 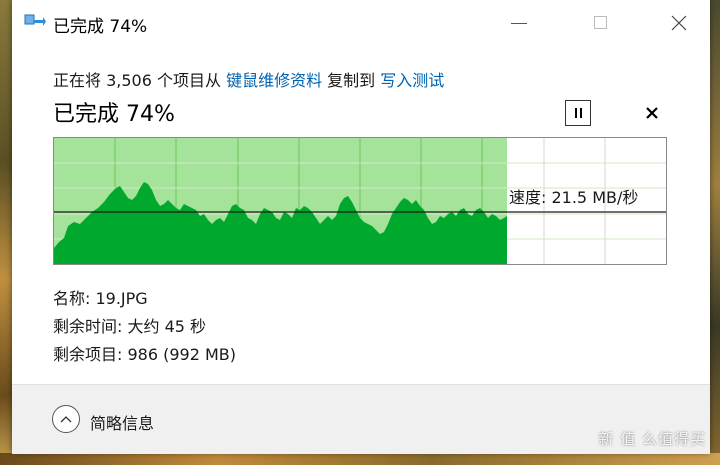 I want to click on fewer-details-label: 简略信息, so click(x=122, y=422).